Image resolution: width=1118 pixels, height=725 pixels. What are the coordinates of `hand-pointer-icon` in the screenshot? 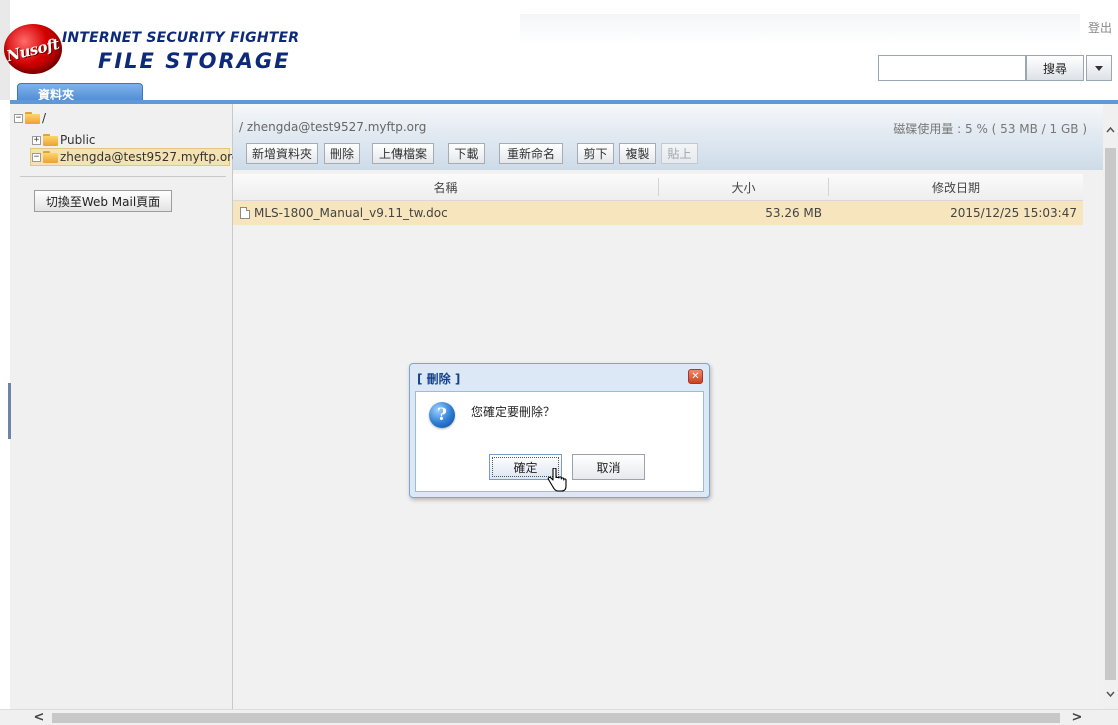 It's located at (557, 480).